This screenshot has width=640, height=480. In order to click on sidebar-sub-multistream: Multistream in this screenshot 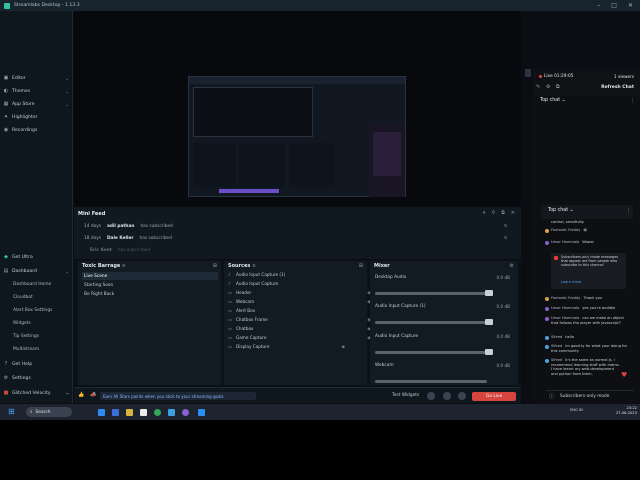, I will do `click(26, 349)`.